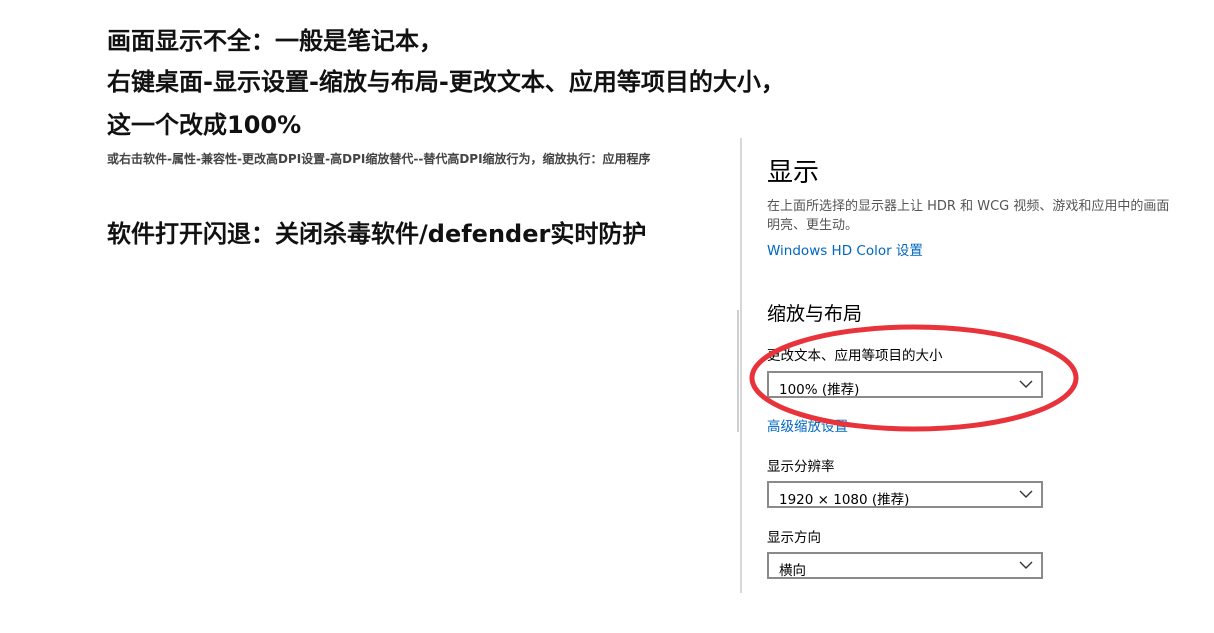  What do you see at coordinates (792, 571) in the screenshot?
I see `orientation-dropdown-value: 横向` at bounding box center [792, 571].